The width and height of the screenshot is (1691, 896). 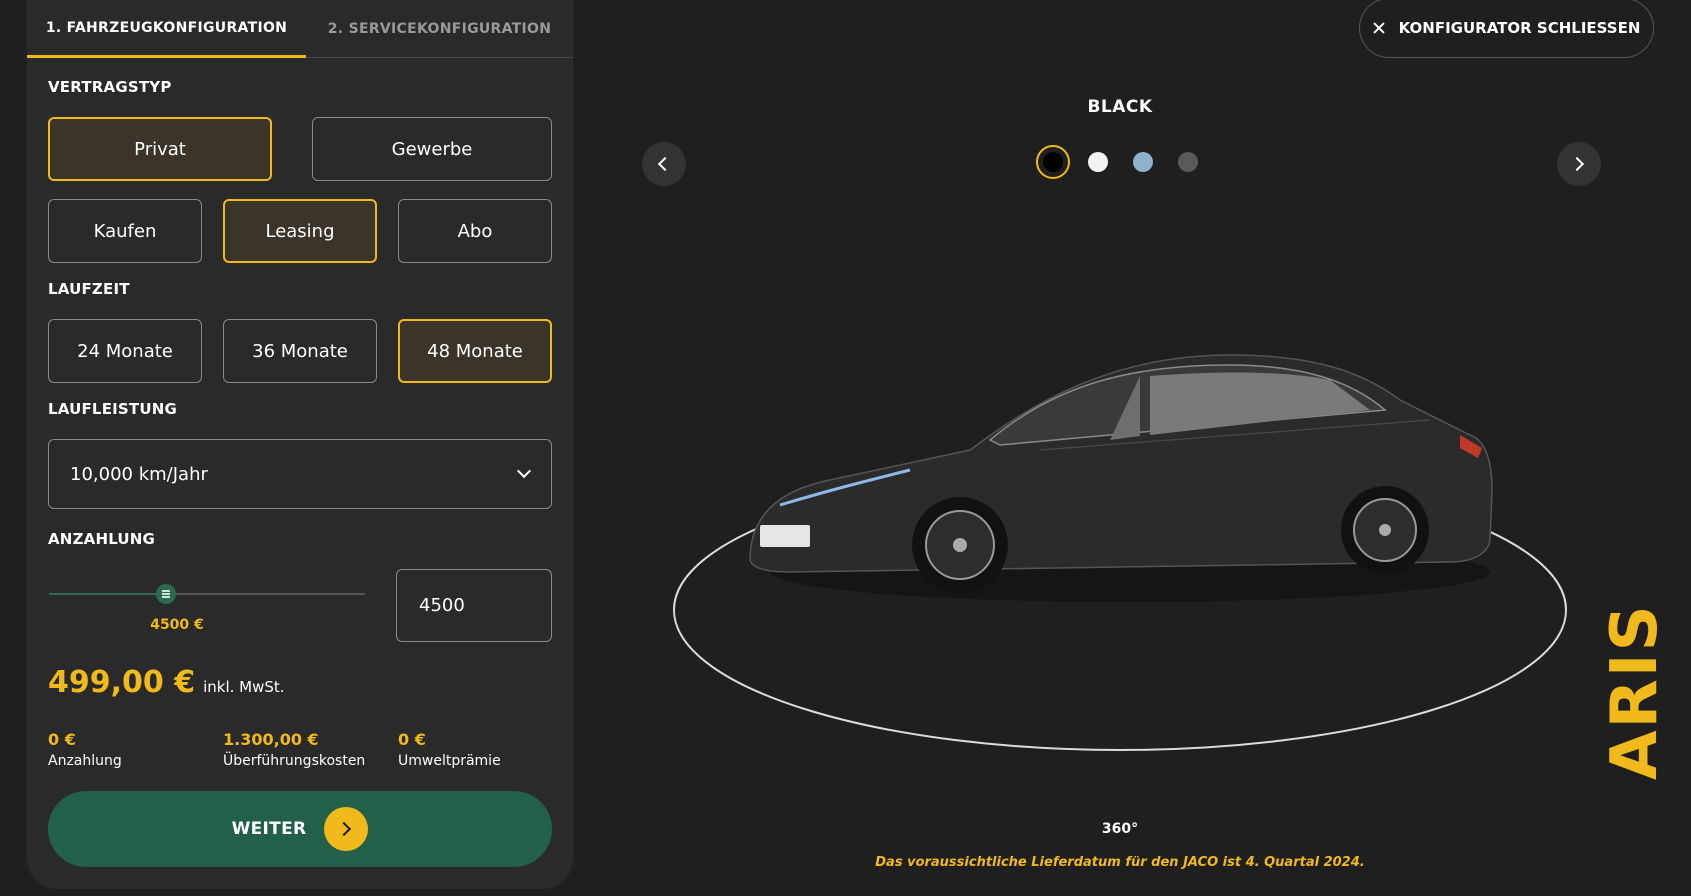 I want to click on option-48-monate: 48 Monate, so click(x=475, y=351).